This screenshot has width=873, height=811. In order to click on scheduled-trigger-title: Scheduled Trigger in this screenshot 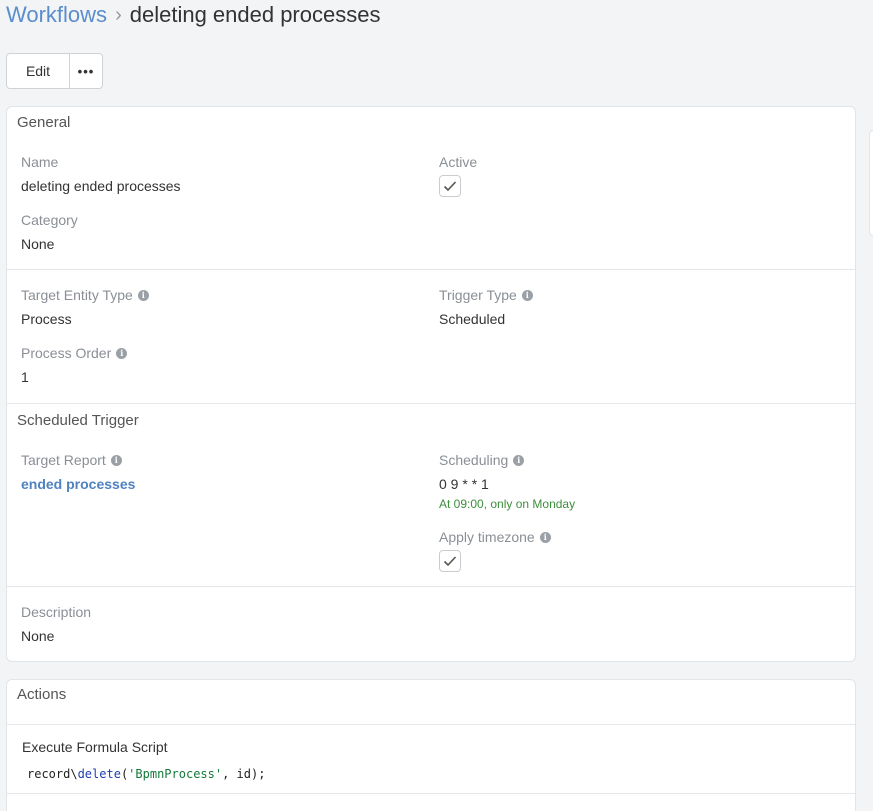, I will do `click(78, 420)`.